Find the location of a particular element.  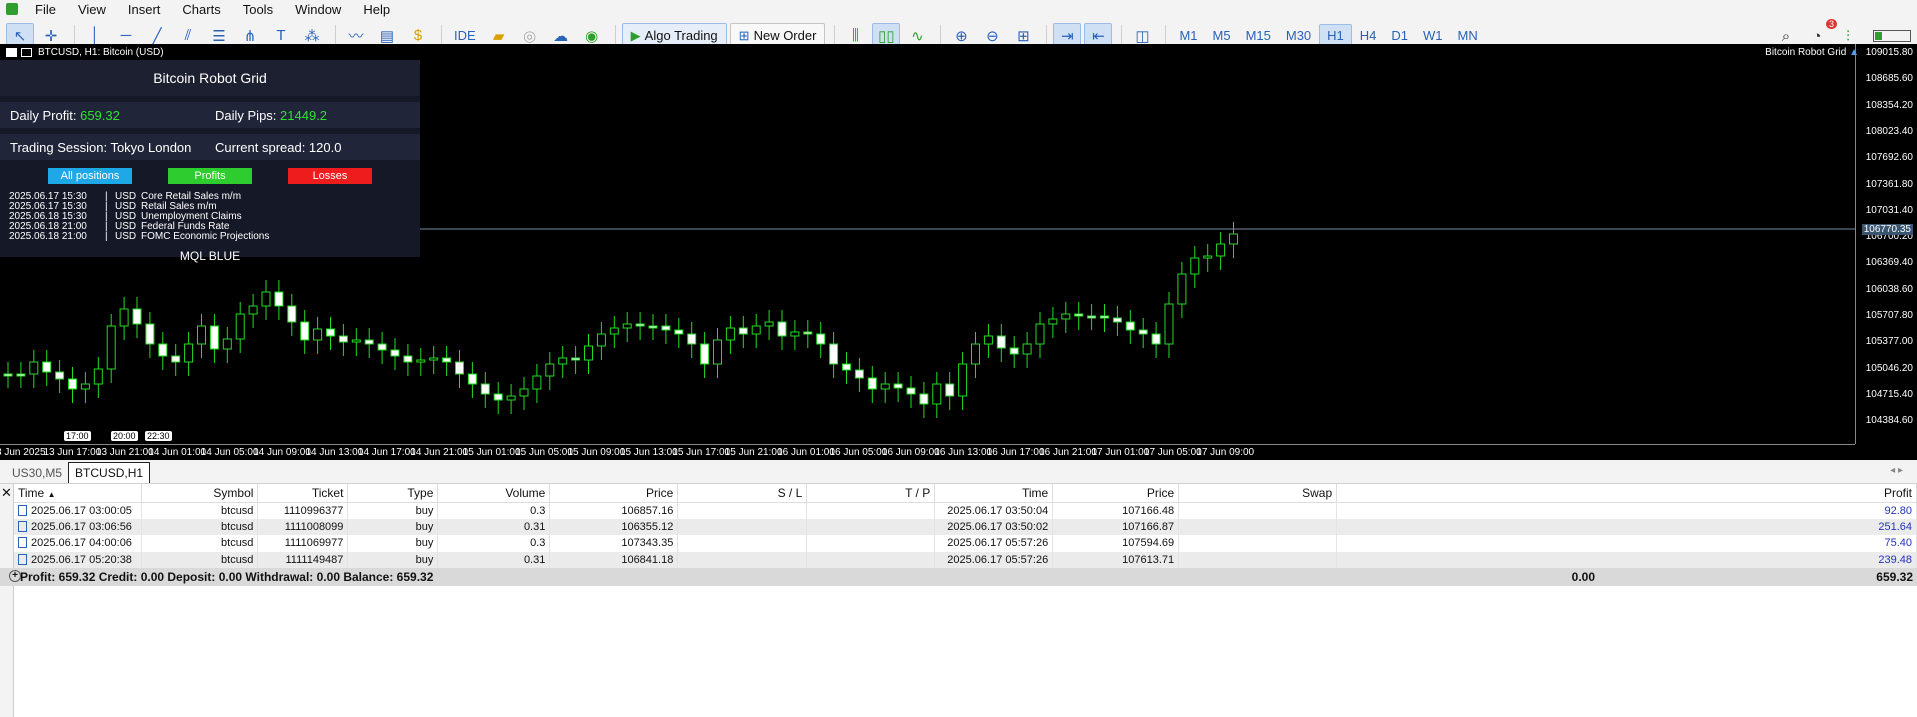

losses-button: Losses is located at coordinates (330, 176).